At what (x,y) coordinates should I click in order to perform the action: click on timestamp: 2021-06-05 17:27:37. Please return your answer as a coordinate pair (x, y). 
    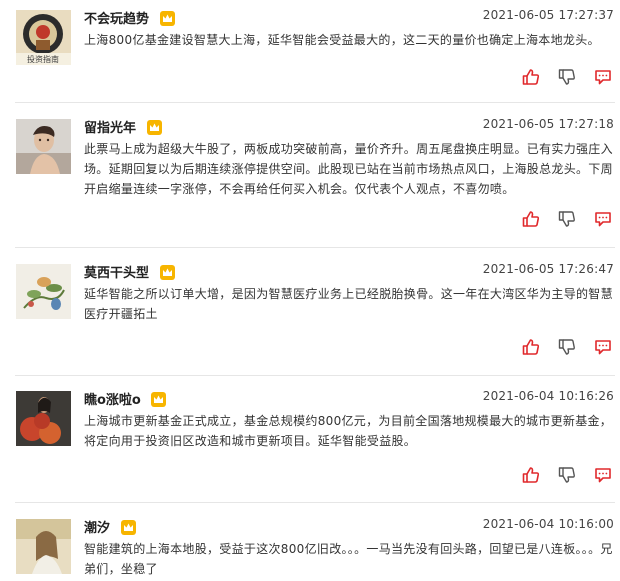
    Looking at the image, I should click on (548, 15).